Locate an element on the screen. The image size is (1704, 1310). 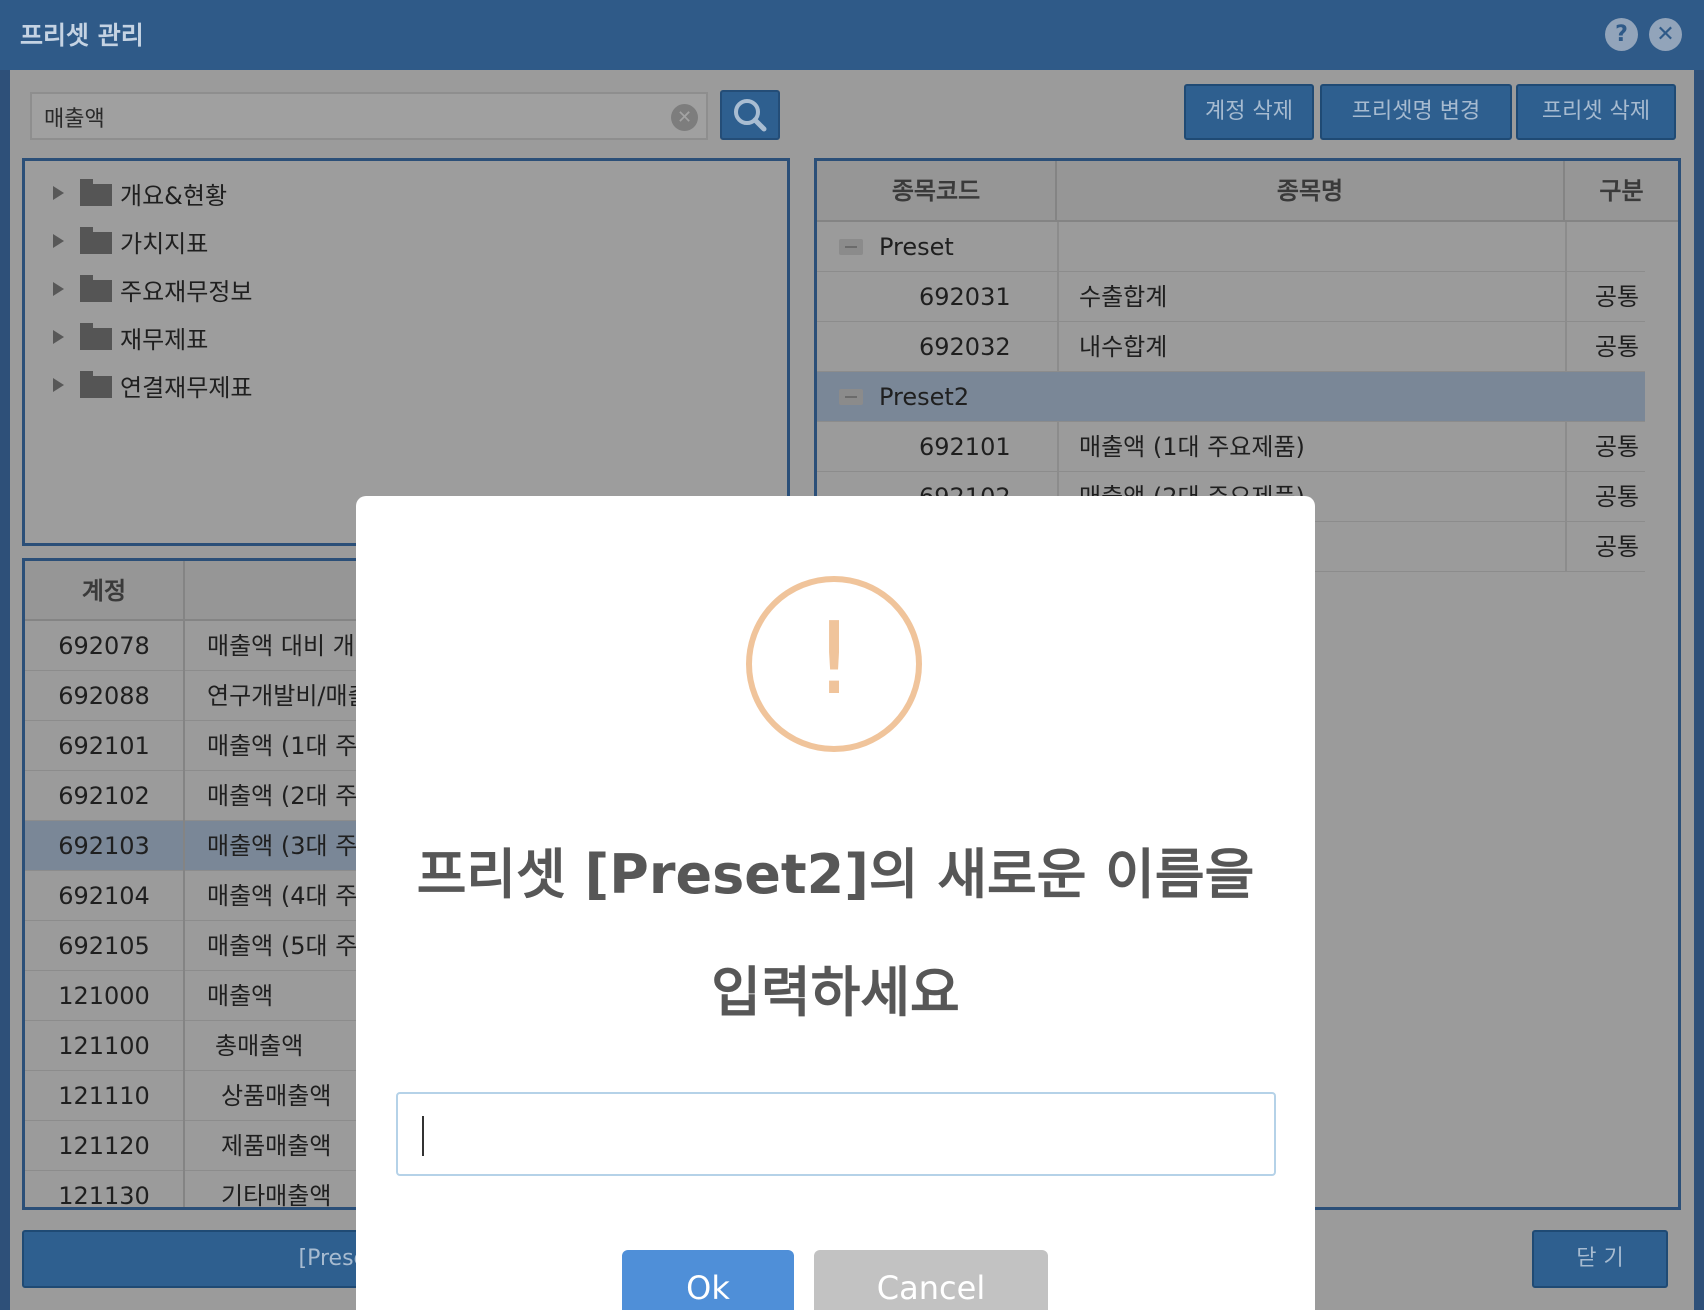
account-code: 121120 is located at coordinates (105, 1146).